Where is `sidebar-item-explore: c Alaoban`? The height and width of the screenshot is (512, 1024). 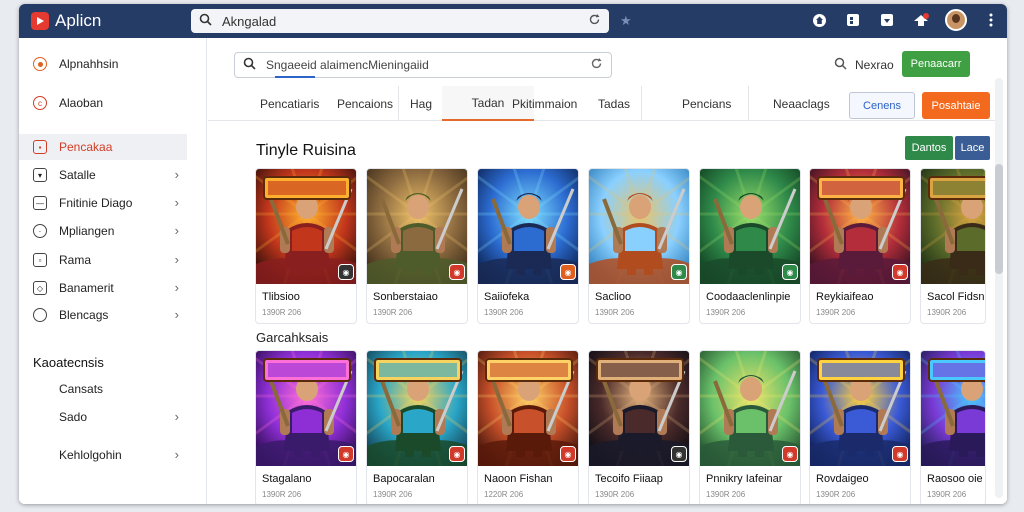
sidebar-item-explore: c Alaoban is located at coordinates (103, 103).